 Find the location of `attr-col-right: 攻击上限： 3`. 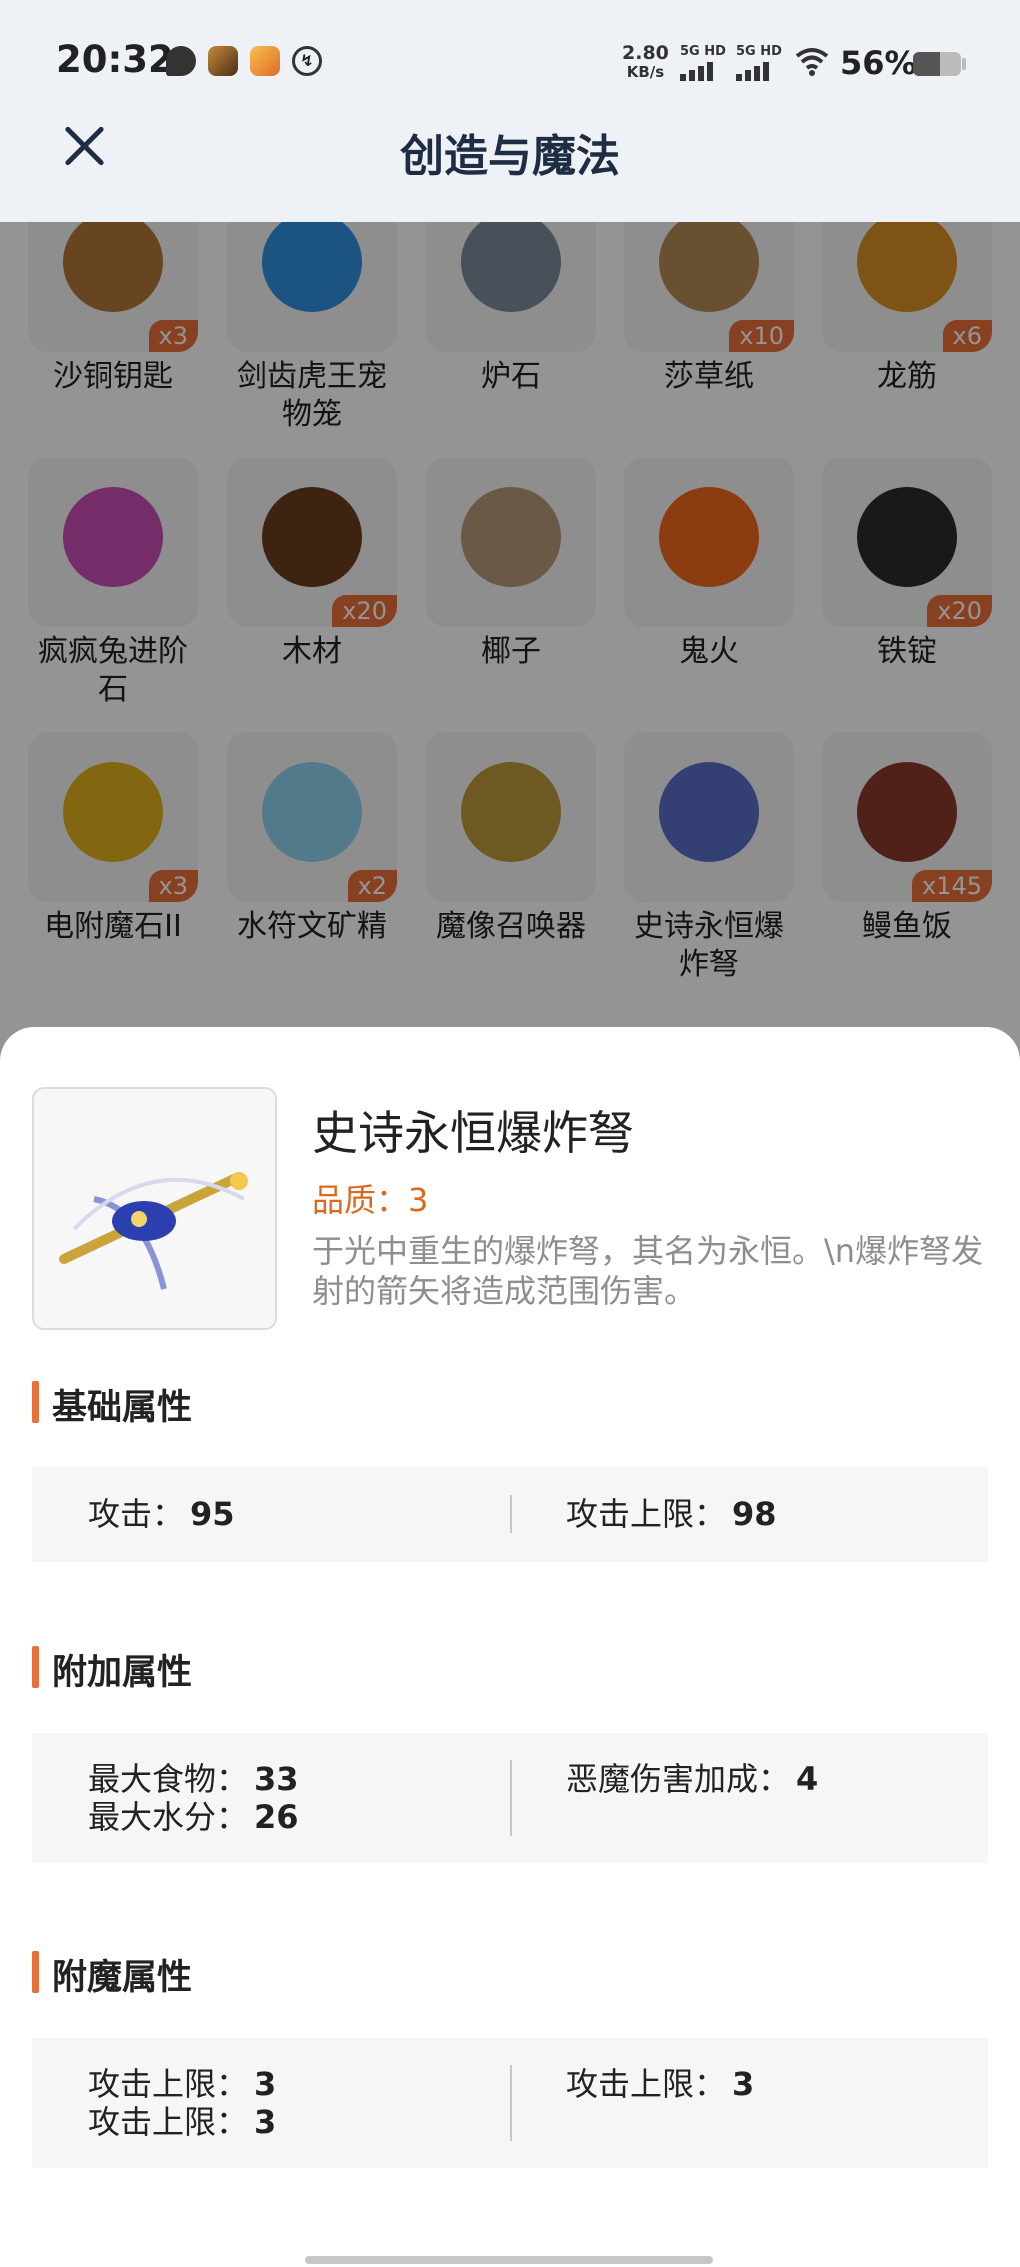

attr-col-right: 攻击上限： 3 is located at coordinates (749, 2084).